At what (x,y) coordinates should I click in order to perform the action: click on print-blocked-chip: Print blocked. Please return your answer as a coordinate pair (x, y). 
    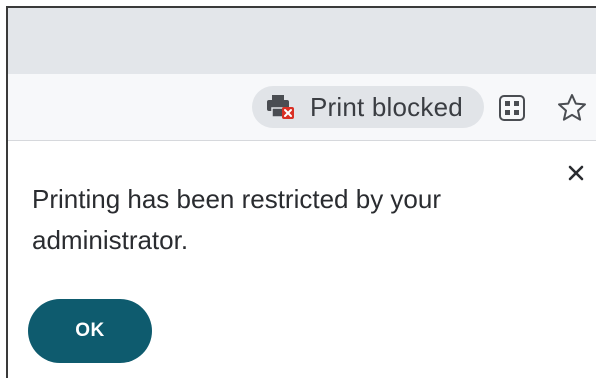
    Looking at the image, I should click on (368, 107).